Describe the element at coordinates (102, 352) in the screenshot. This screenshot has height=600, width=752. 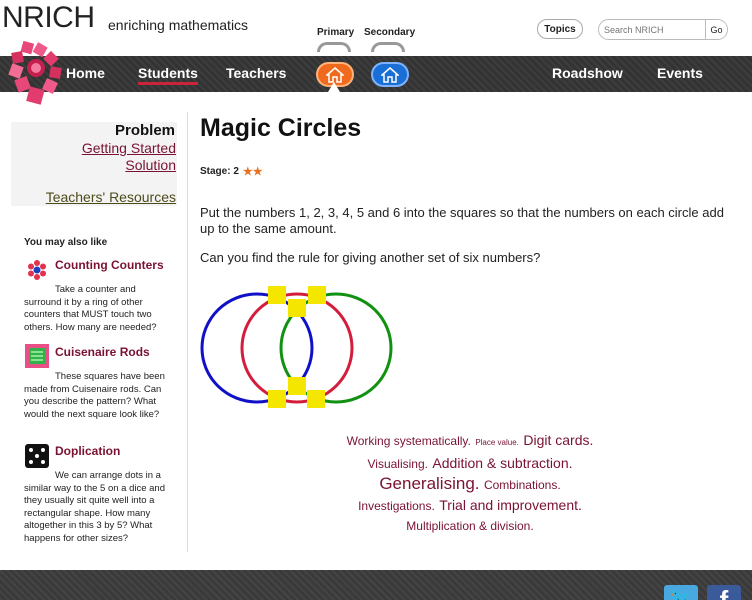
I see `related-title-cuisenaire-rods: Cuisenaire Rods` at that location.